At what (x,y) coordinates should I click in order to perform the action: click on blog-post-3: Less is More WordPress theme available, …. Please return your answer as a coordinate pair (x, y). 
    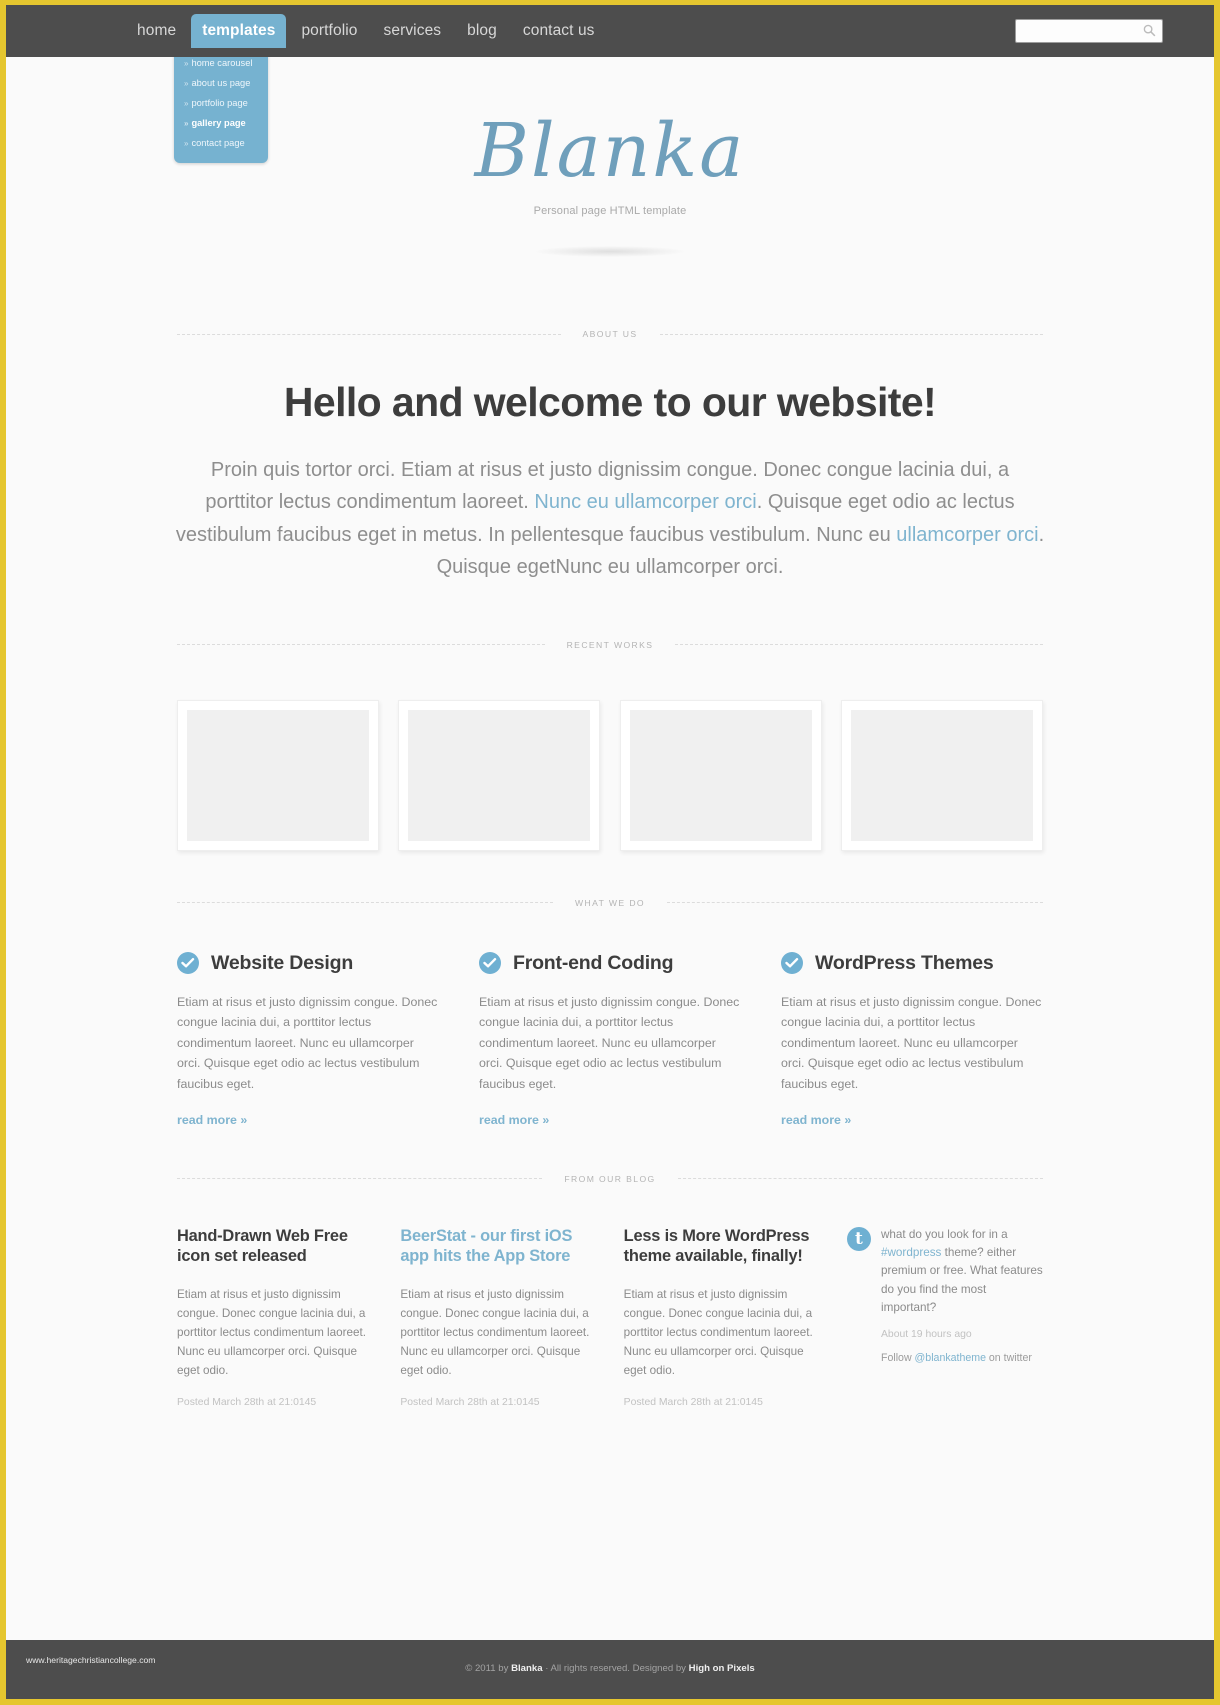
    Looking at the image, I should click on (722, 1317).